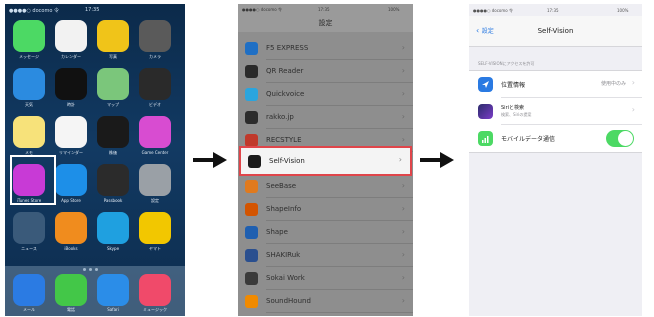 The height and width of the screenshot is (317, 654). What do you see at coordinates (71, 309) in the screenshot?
I see `dock-app-label: 電話` at bounding box center [71, 309].